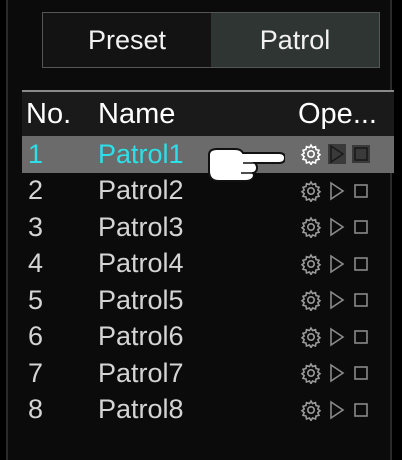  Describe the element at coordinates (208, 300) in the screenshot. I see `table-row: 5 Patrol5` at that location.